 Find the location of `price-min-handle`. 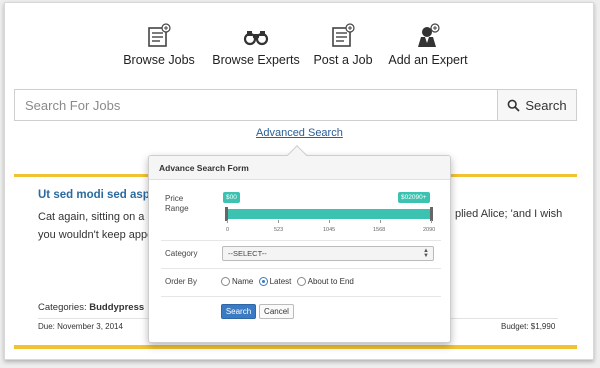

price-min-handle is located at coordinates (226, 214).